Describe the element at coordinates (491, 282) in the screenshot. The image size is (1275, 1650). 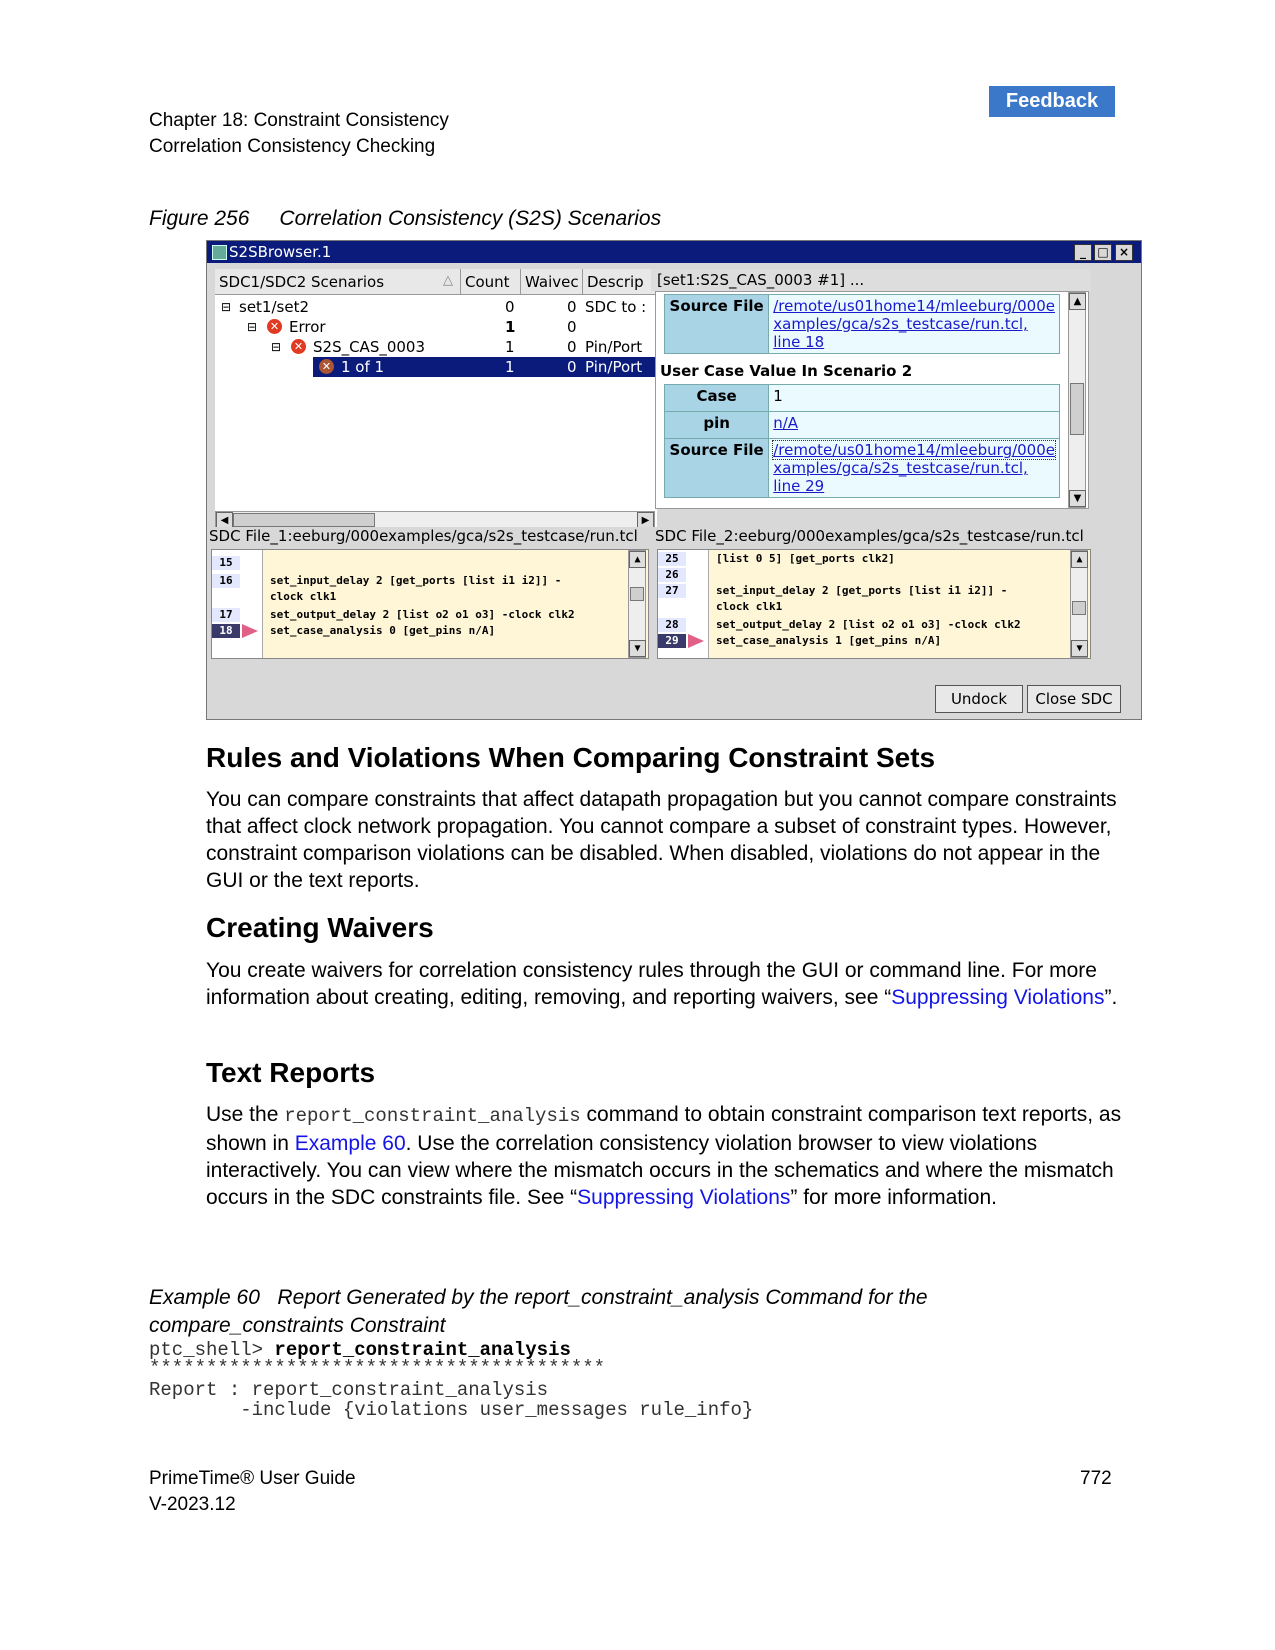
I see `col-count: Count` at that location.